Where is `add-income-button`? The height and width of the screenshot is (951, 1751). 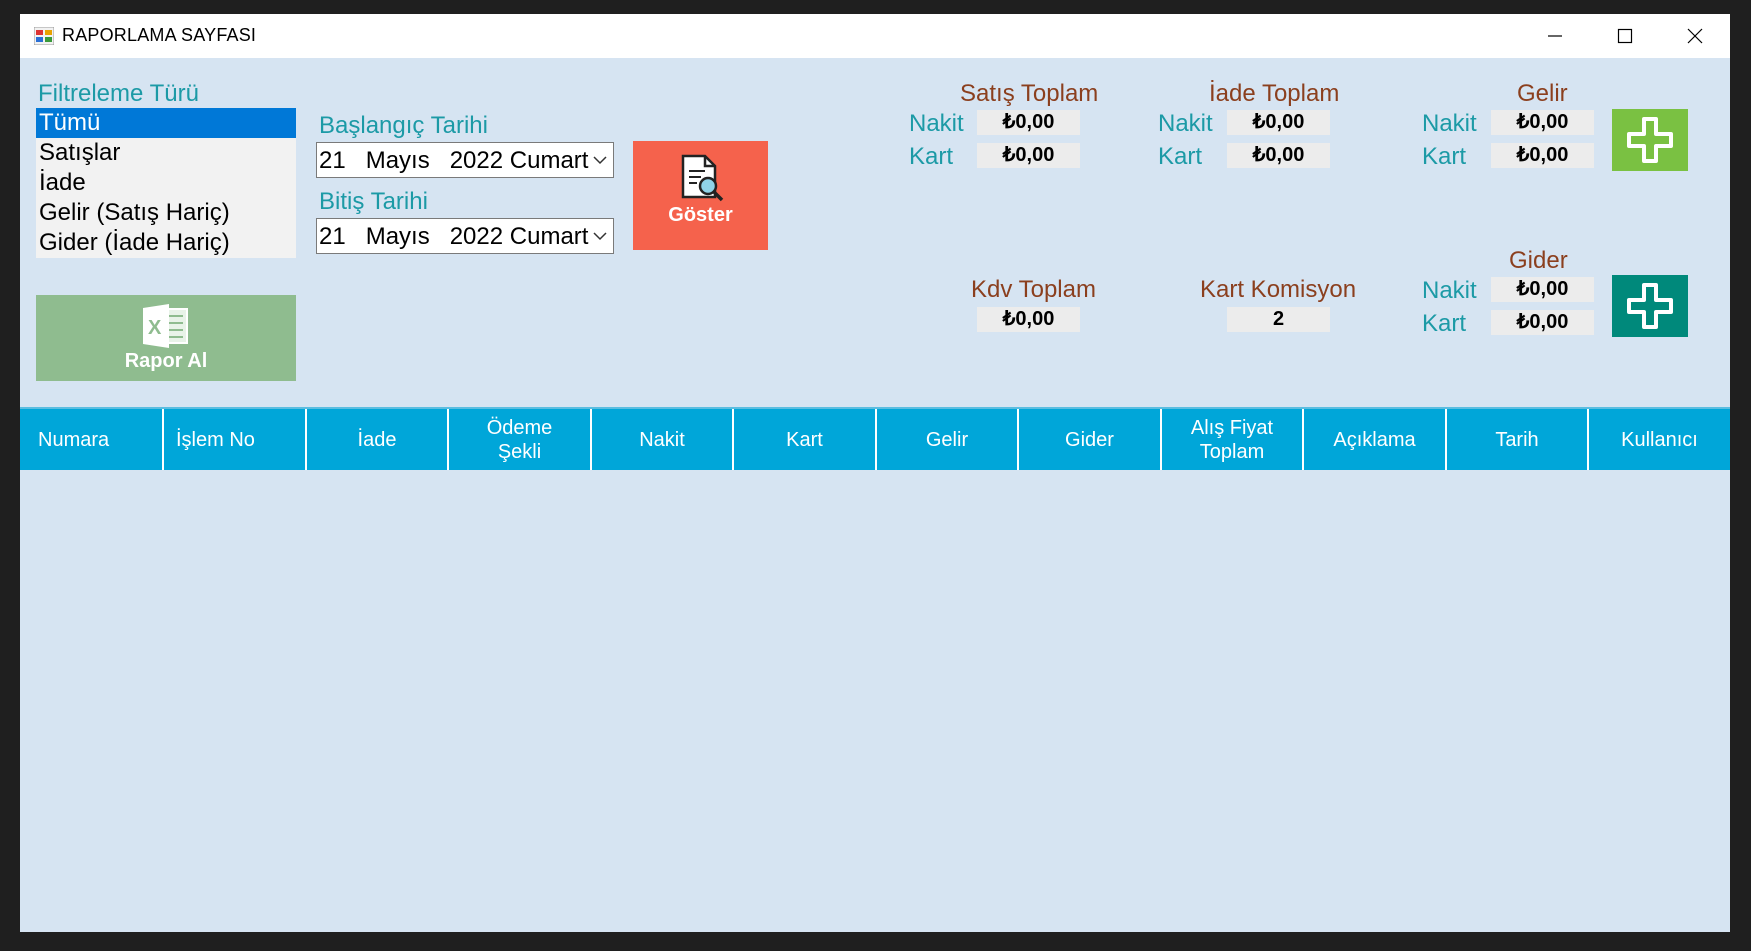 add-income-button is located at coordinates (1650, 140).